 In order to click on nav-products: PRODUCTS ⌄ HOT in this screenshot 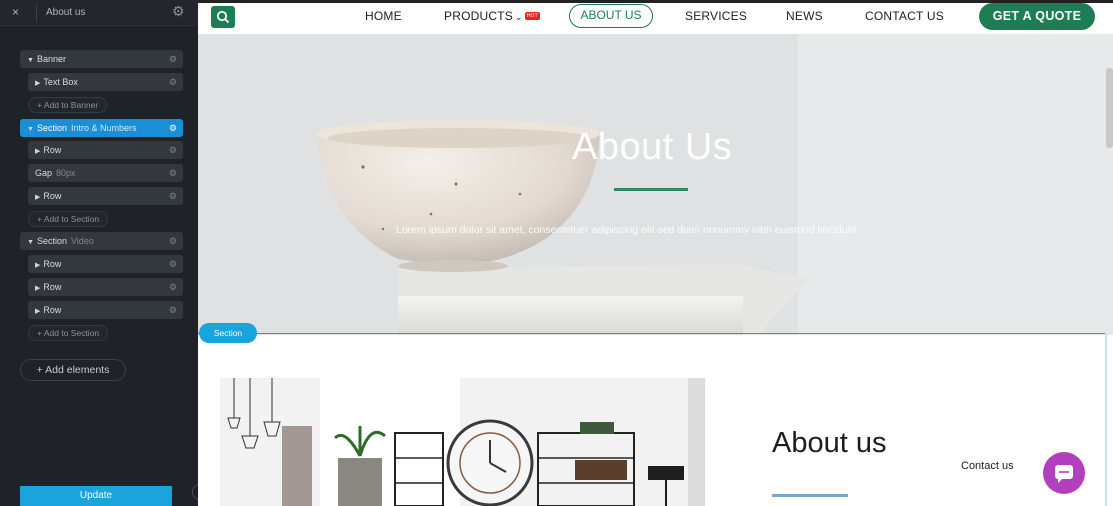, I will do `click(492, 16)`.